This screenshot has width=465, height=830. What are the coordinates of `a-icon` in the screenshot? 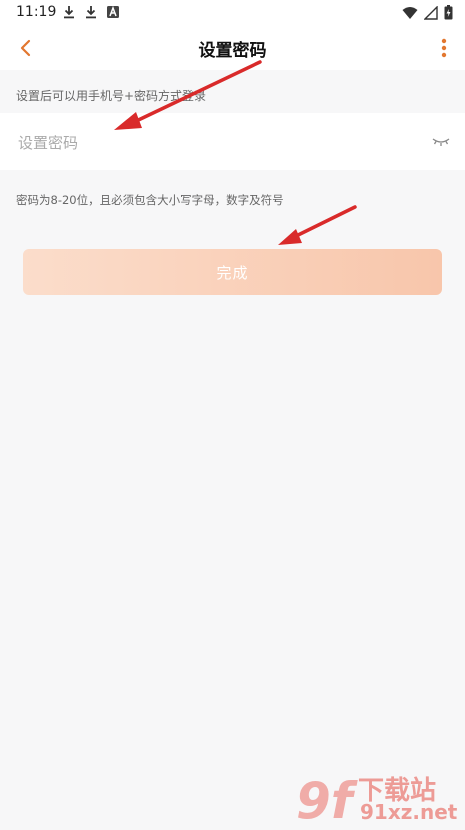 It's located at (113, 11).